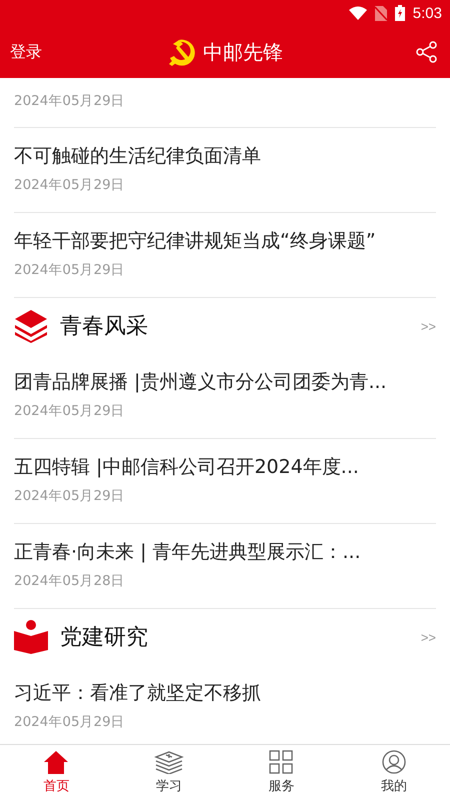 The height and width of the screenshot is (800, 450). Describe the element at coordinates (70, 581) in the screenshot. I see `news-date: 2024年05月28日` at that location.